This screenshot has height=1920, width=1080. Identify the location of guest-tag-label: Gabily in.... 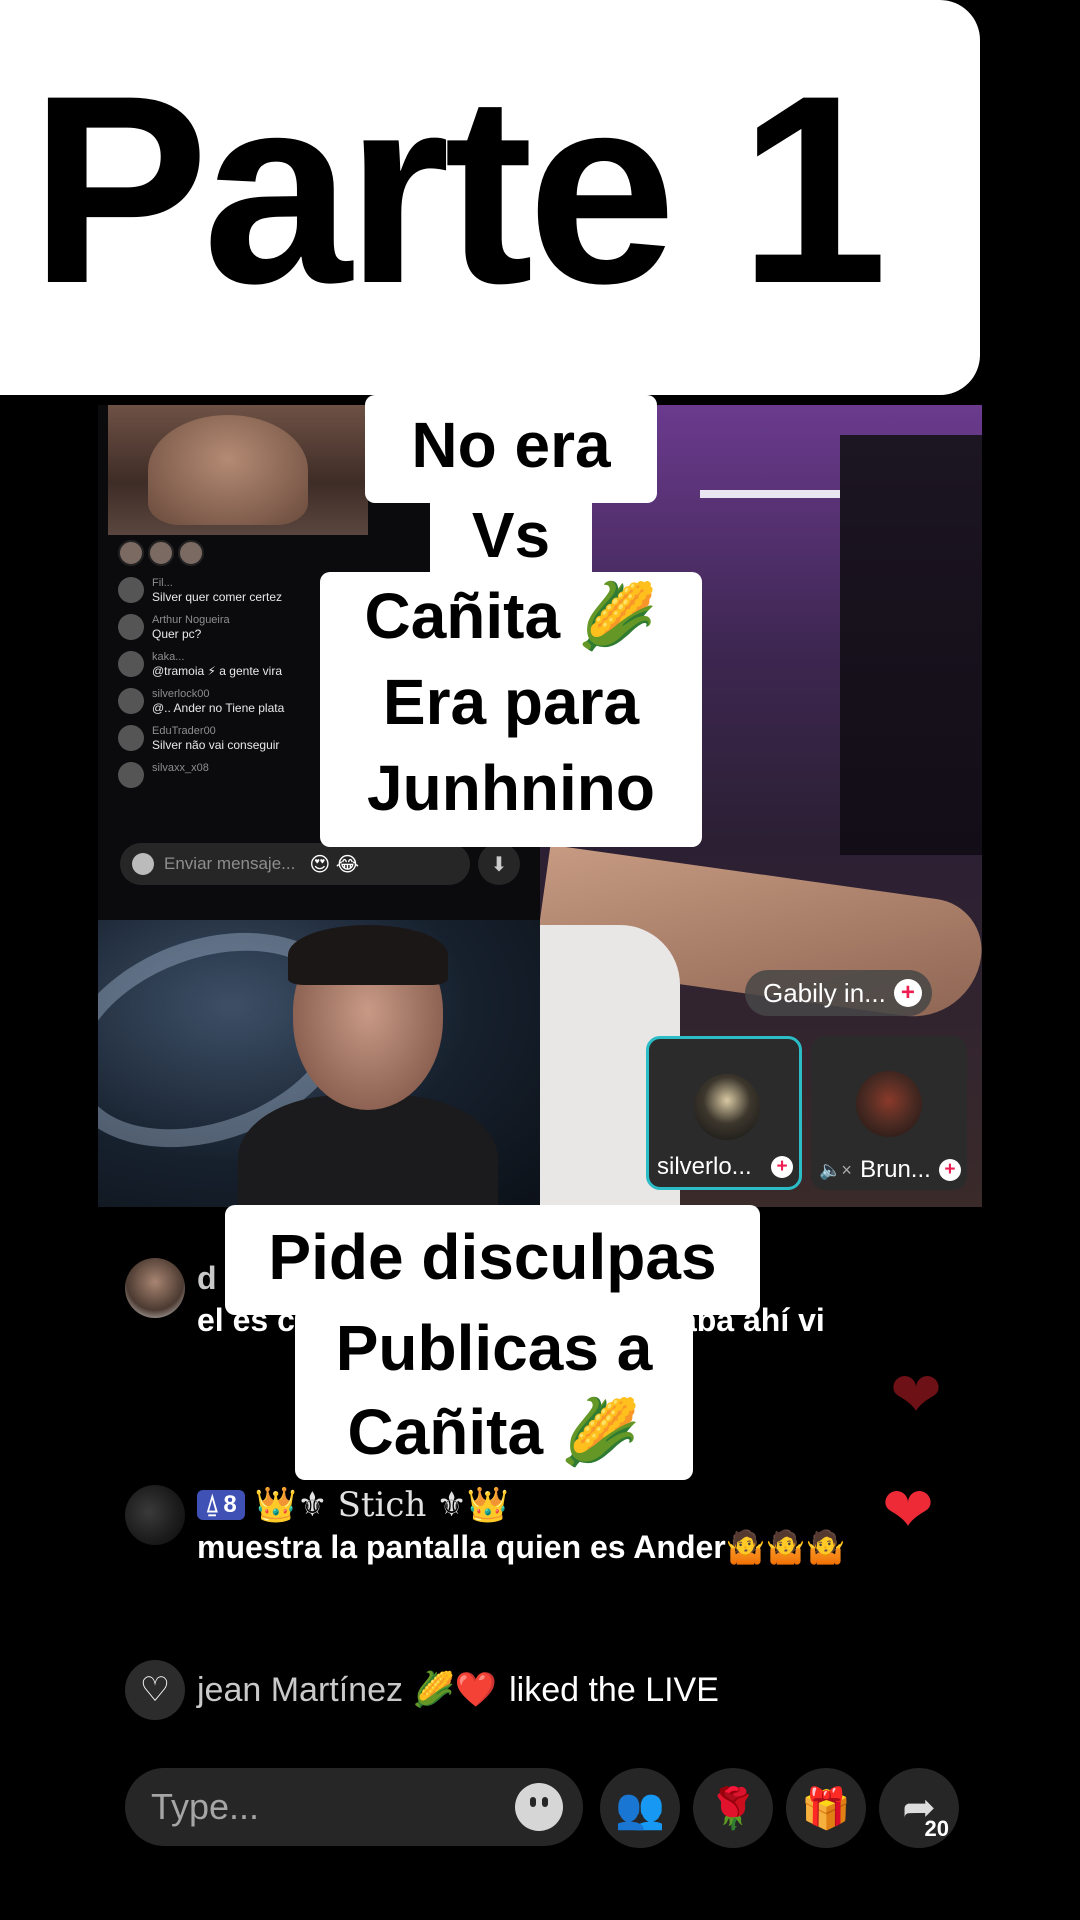
(824, 992).